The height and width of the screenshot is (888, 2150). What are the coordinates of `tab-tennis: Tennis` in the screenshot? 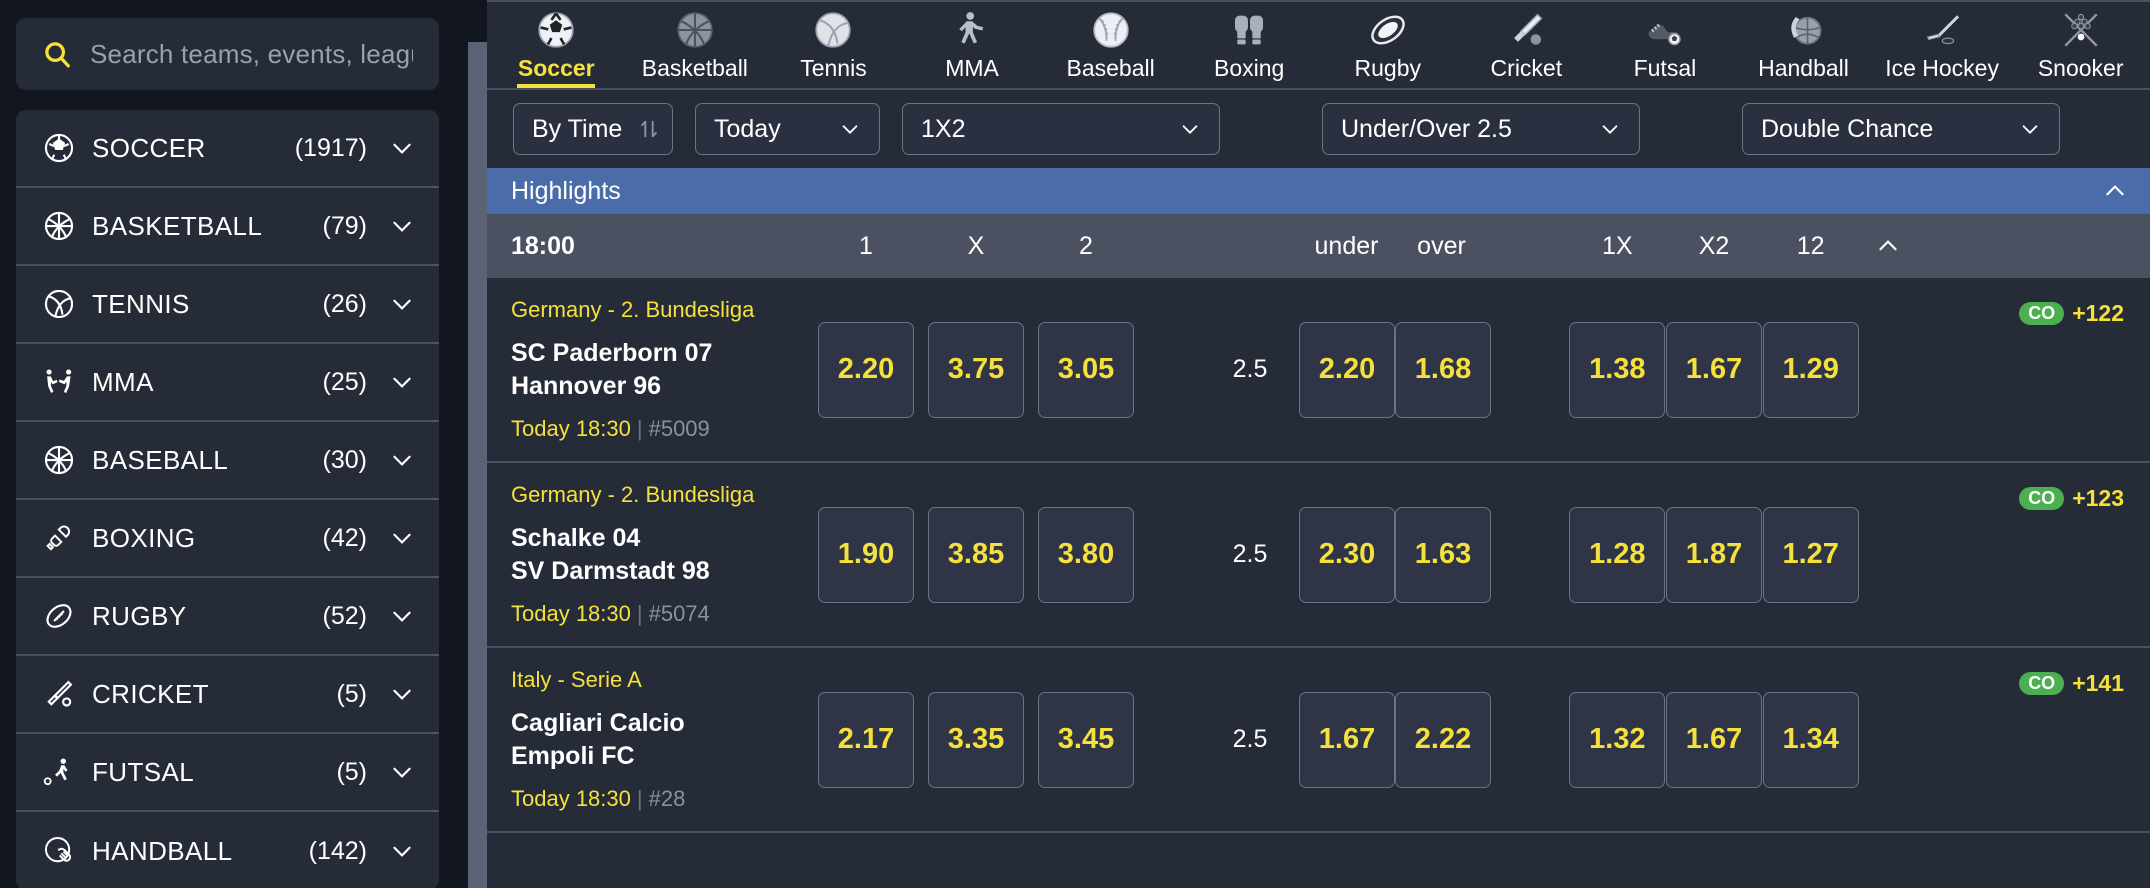 It's located at (833, 45).